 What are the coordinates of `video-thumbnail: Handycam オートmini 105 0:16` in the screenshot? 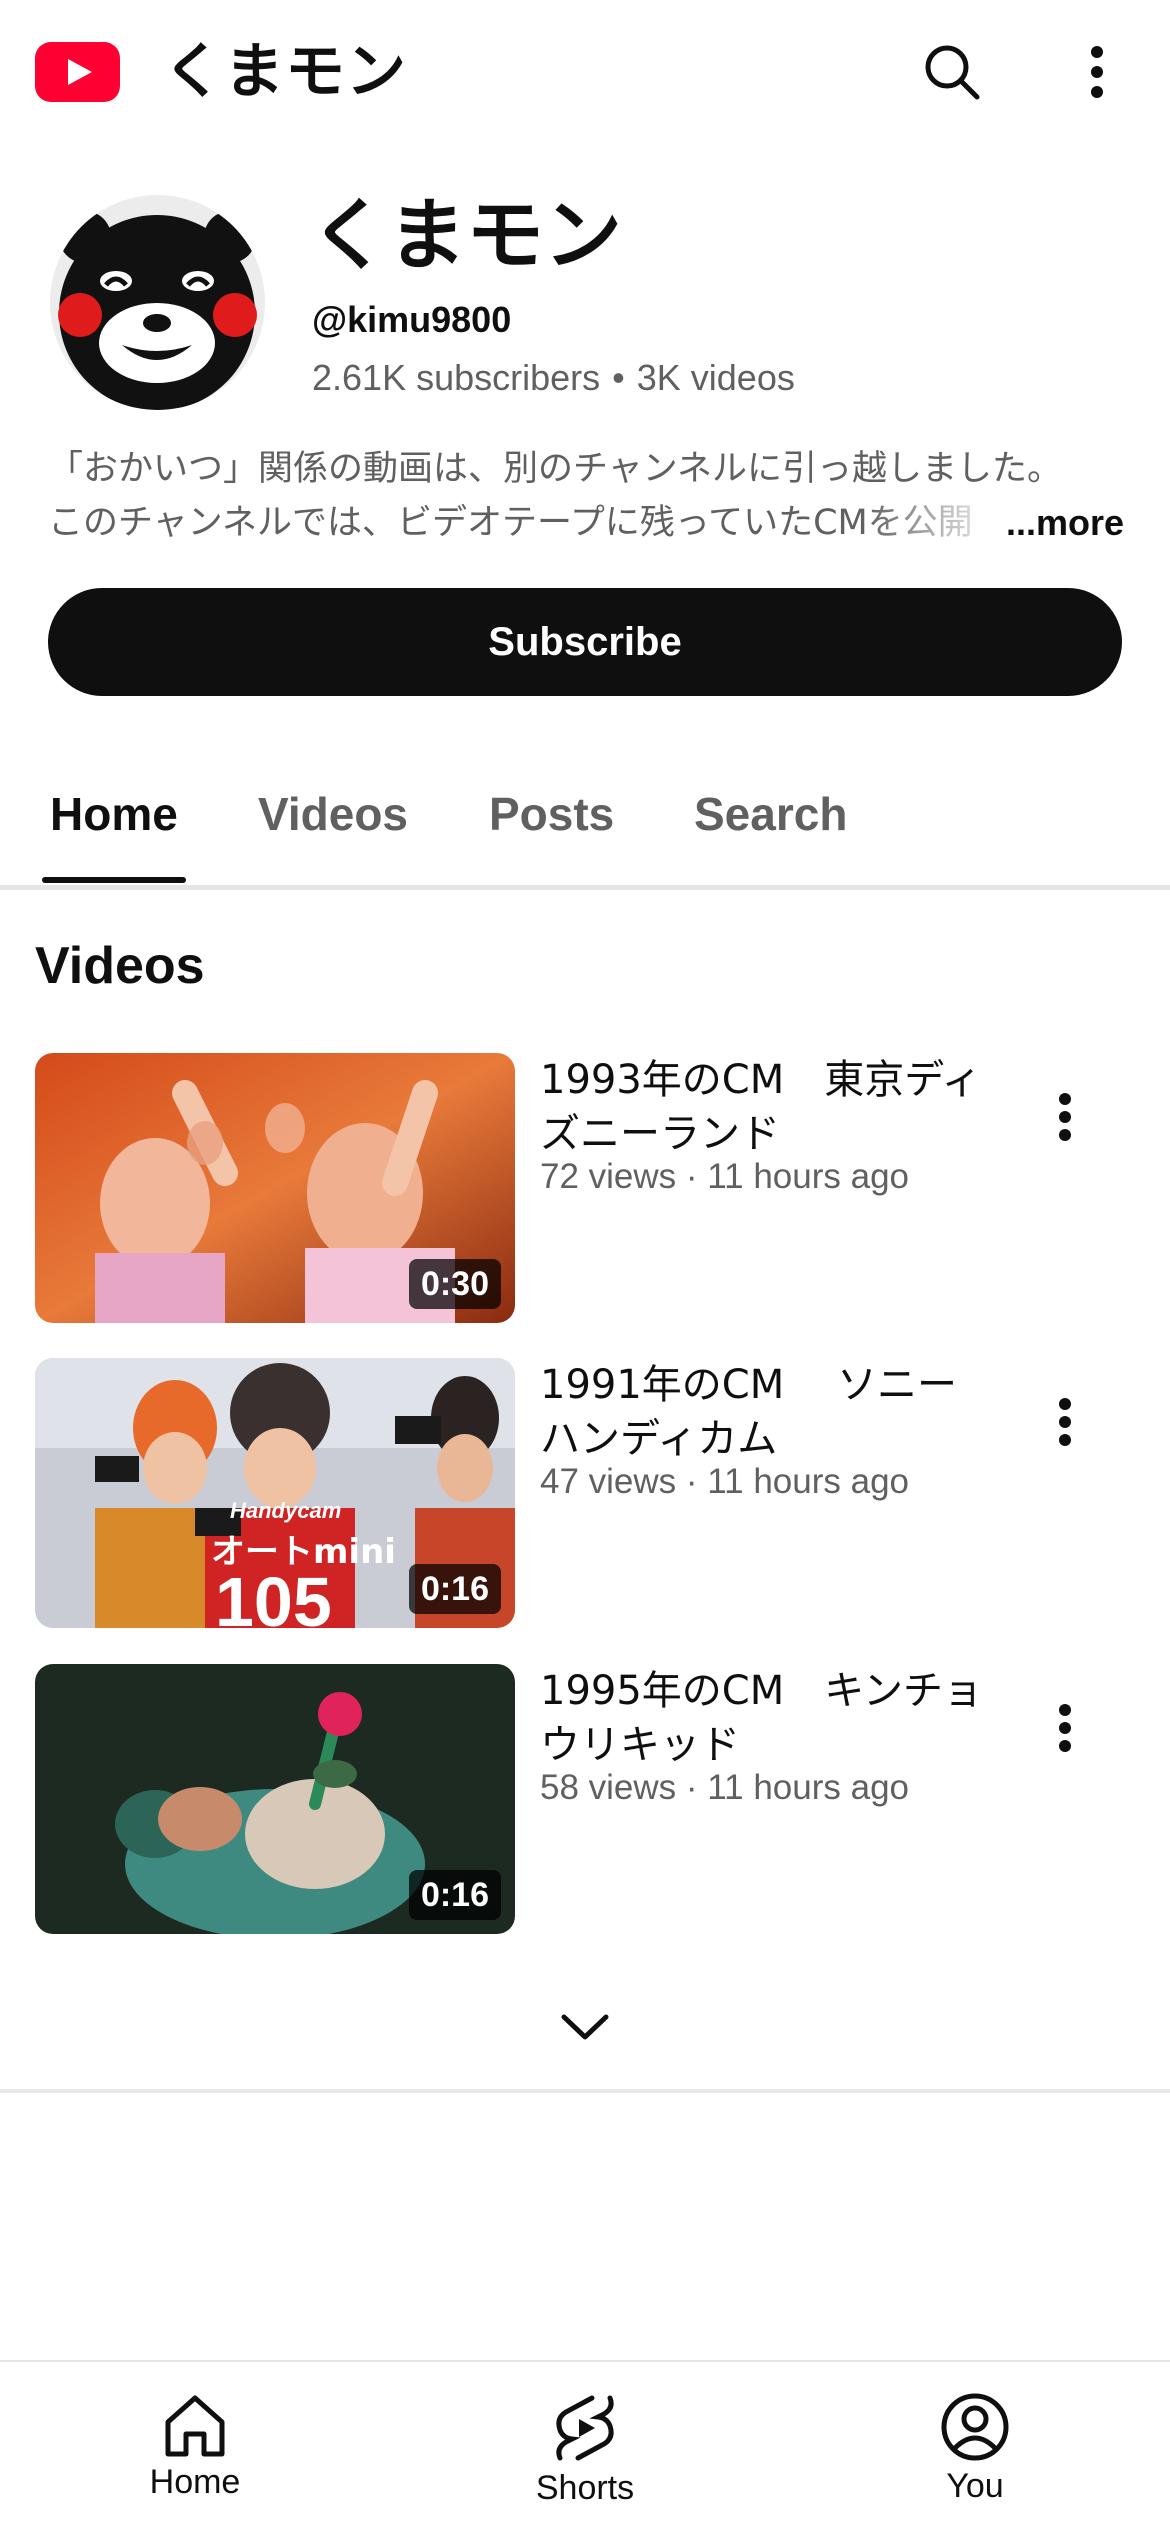 It's located at (275, 1493).